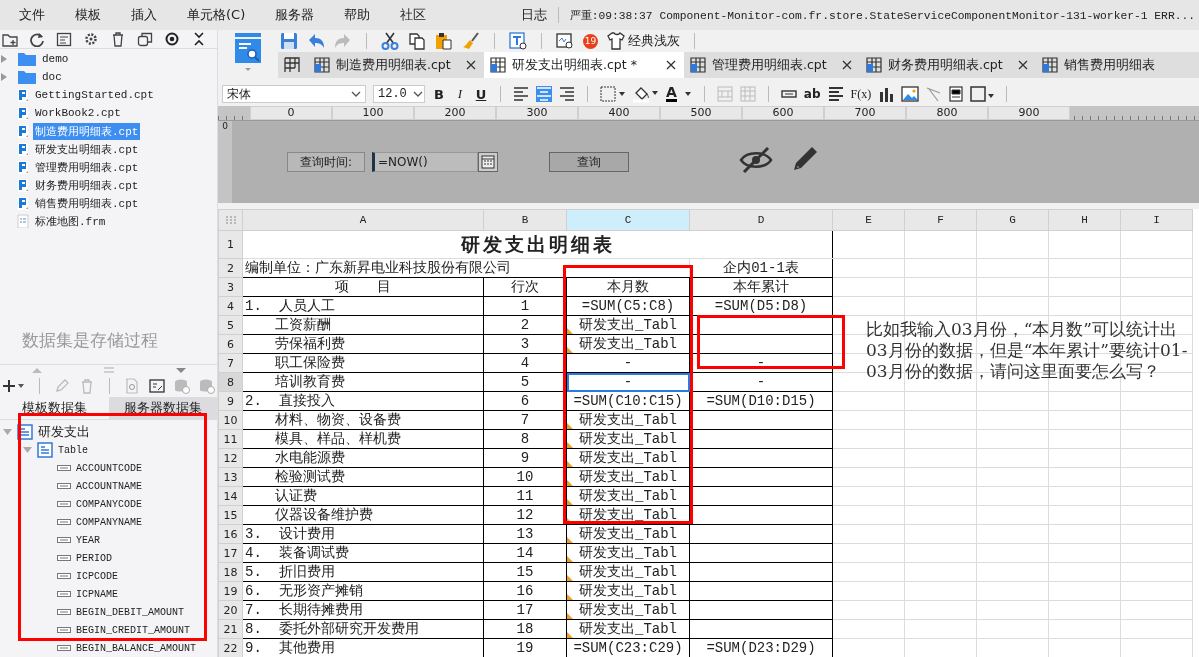 This screenshot has width=1199, height=657. I want to click on refresh-icon, so click(37, 39).